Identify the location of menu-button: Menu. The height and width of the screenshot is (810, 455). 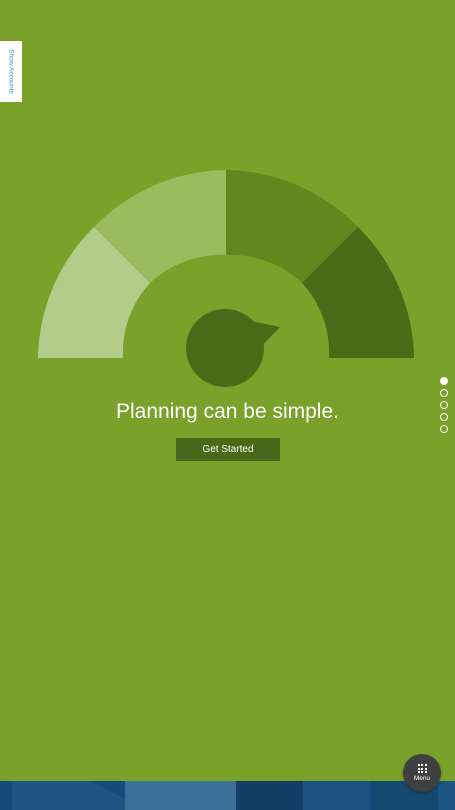
(422, 773).